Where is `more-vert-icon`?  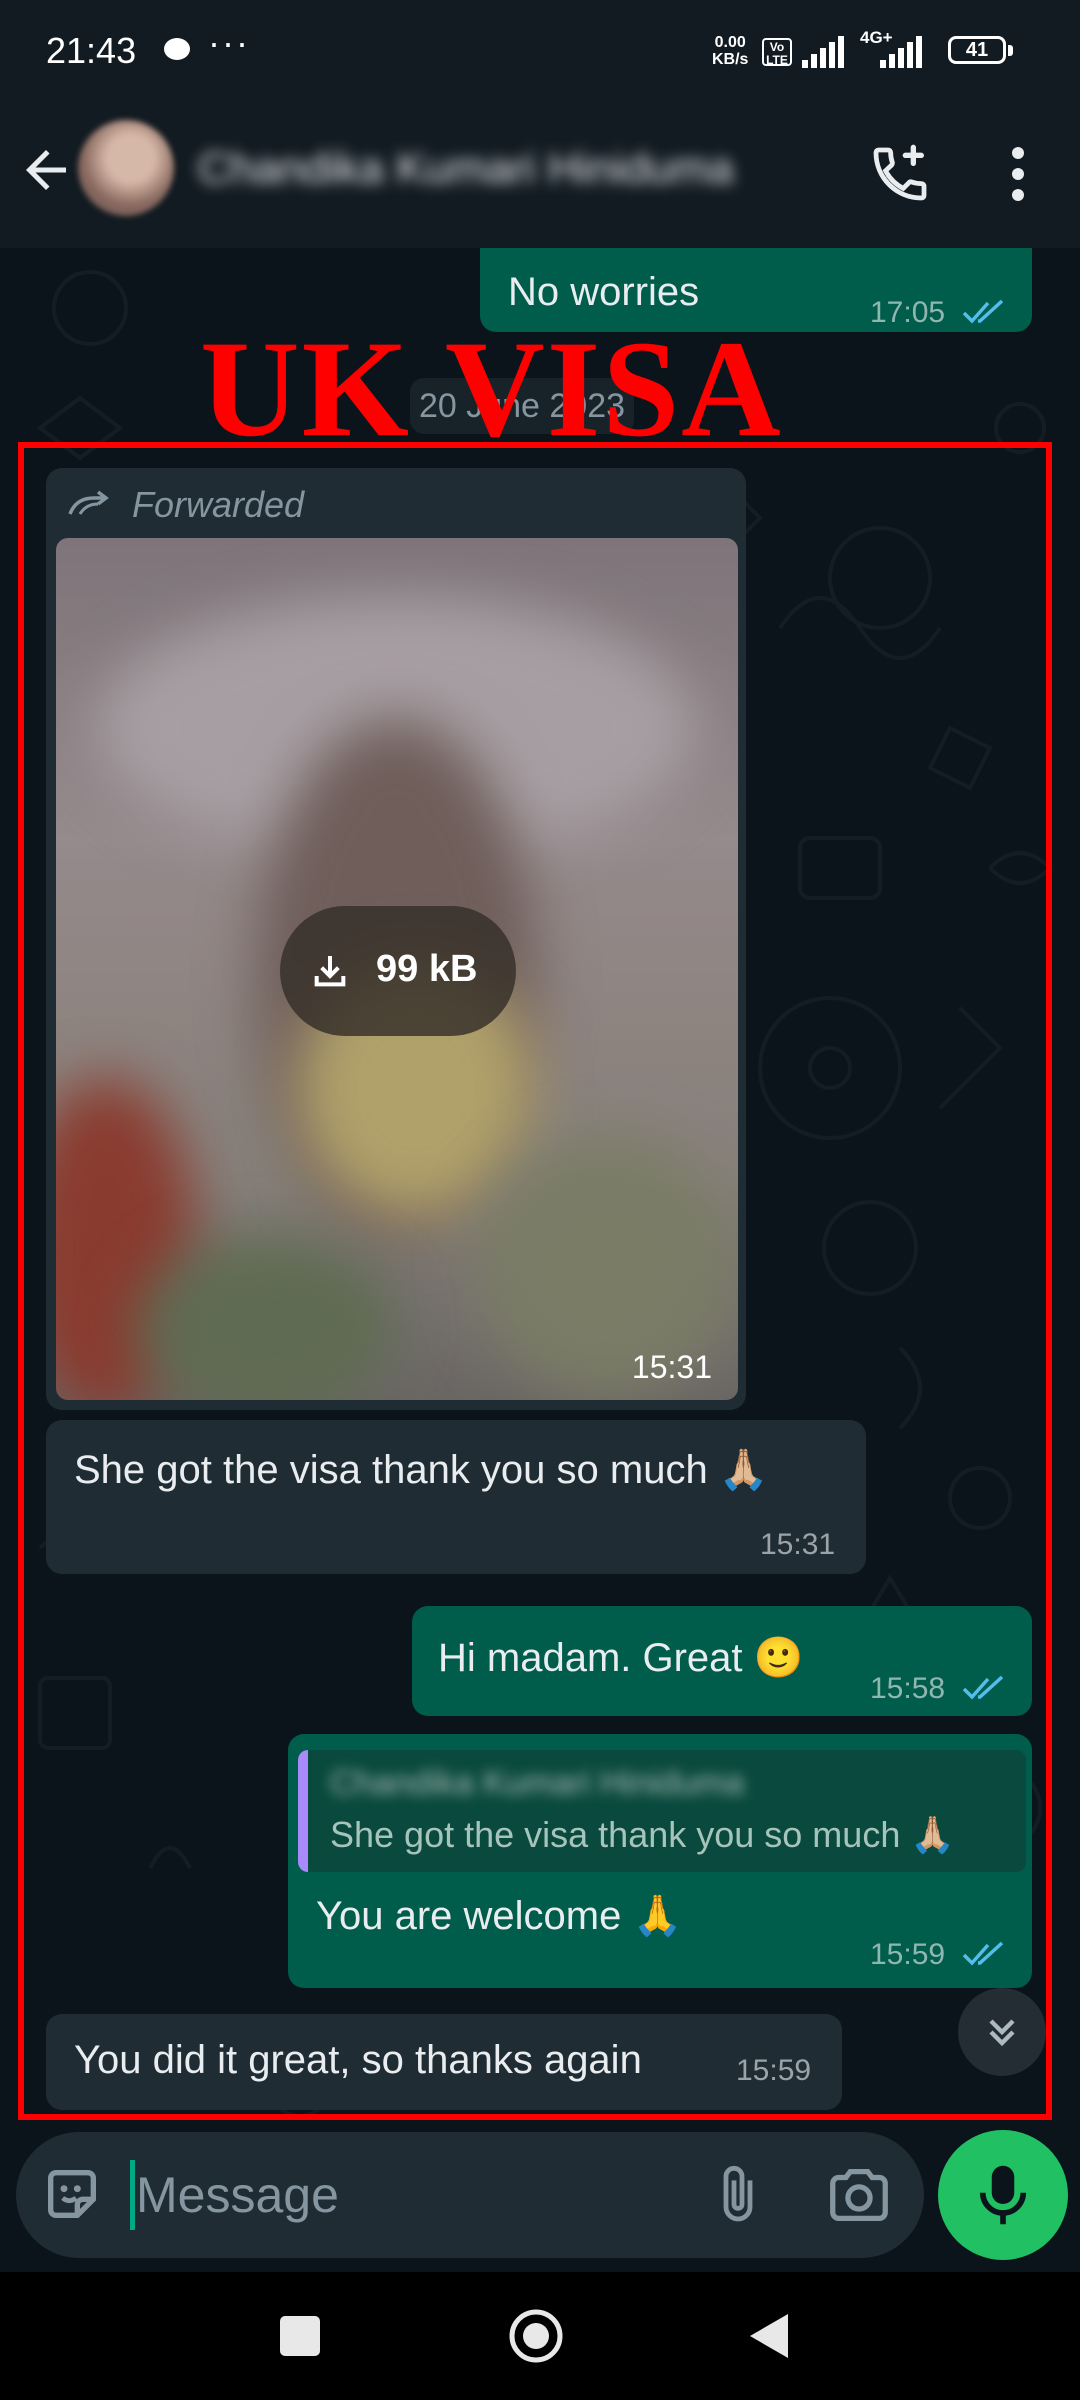
more-vert-icon is located at coordinates (1018, 174).